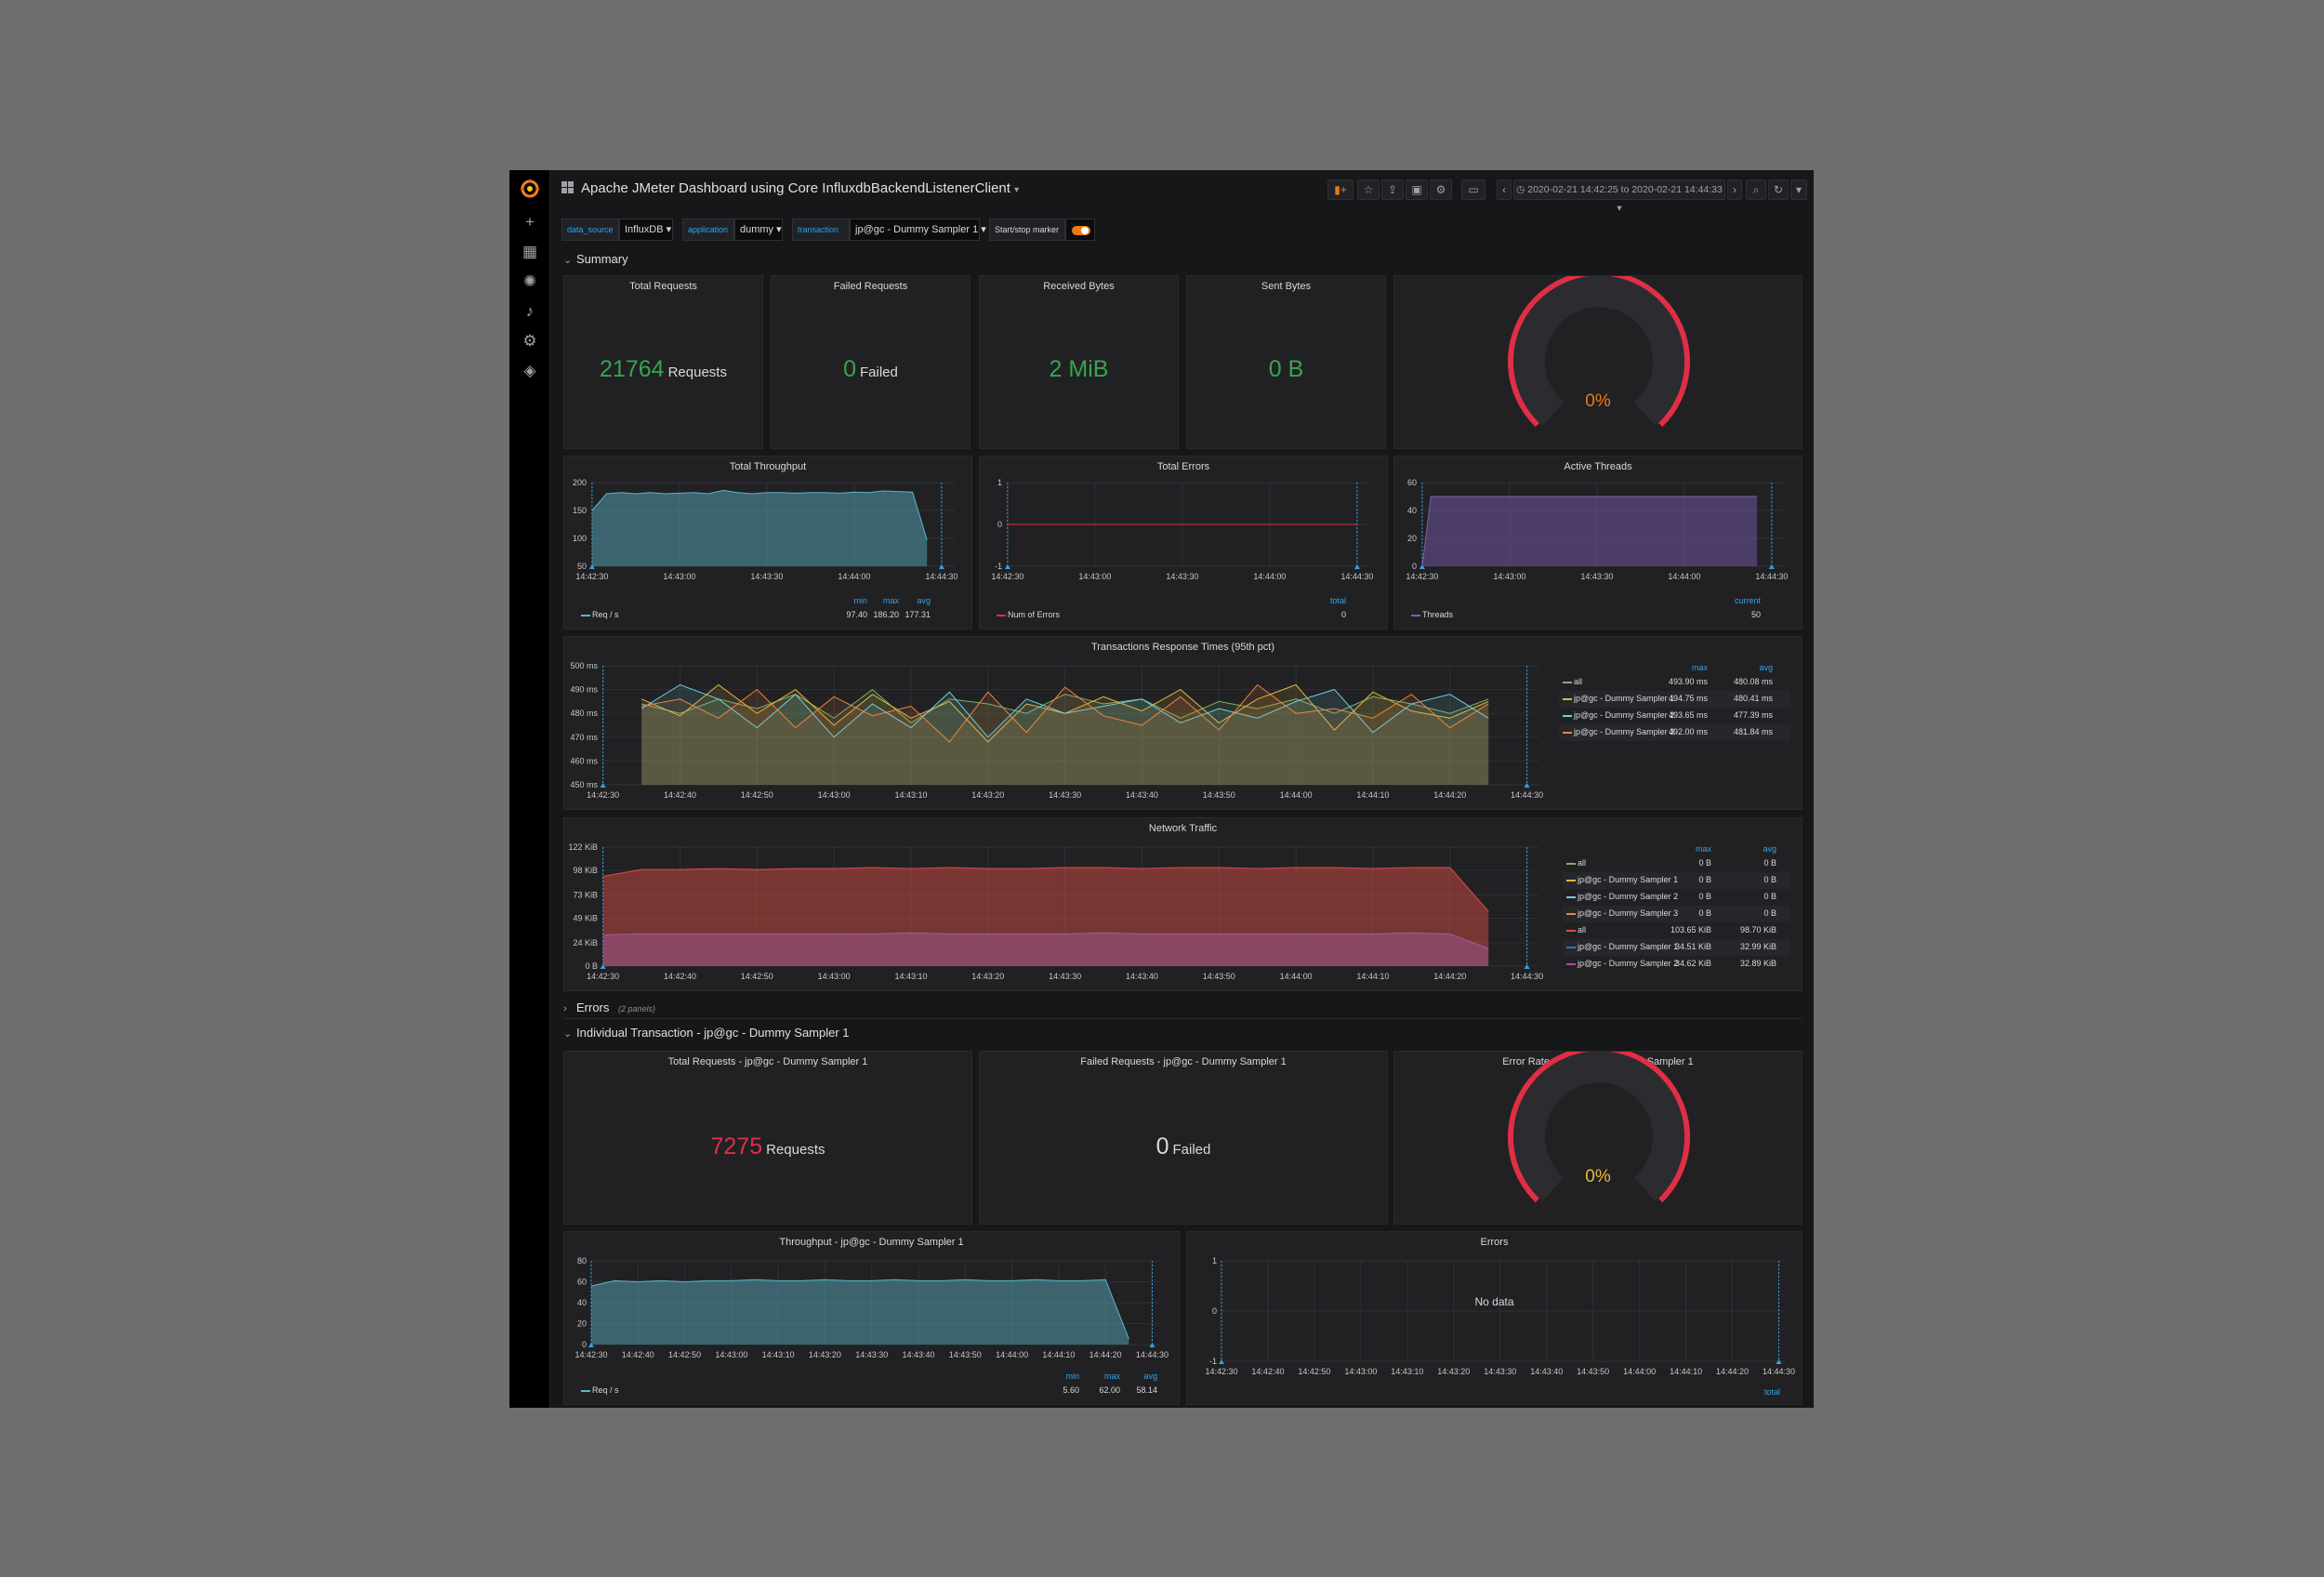 The image size is (2324, 1577). Describe the element at coordinates (1449, 795) in the screenshot. I see `x-tick-label: 14:44:20` at that location.